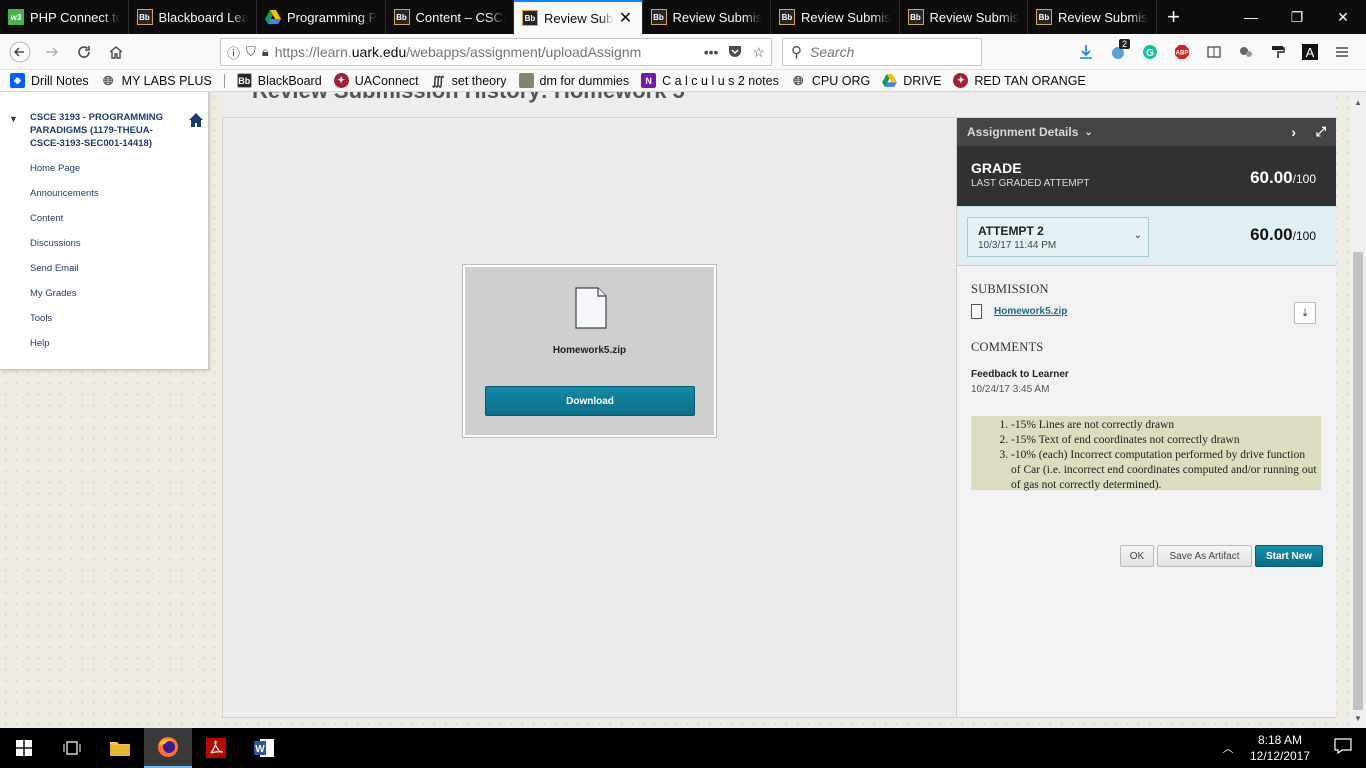 This screenshot has width=1366, height=768. Describe the element at coordinates (193, 17) in the screenshot. I see `browser-tab: Bb Blackboard Learn` at that location.